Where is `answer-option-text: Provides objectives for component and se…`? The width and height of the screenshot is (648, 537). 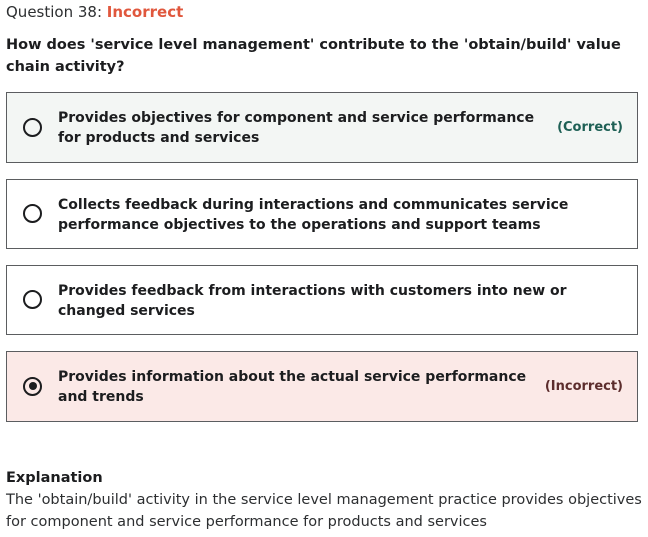
answer-option-text: Provides objectives for component and se… is located at coordinates (296, 128).